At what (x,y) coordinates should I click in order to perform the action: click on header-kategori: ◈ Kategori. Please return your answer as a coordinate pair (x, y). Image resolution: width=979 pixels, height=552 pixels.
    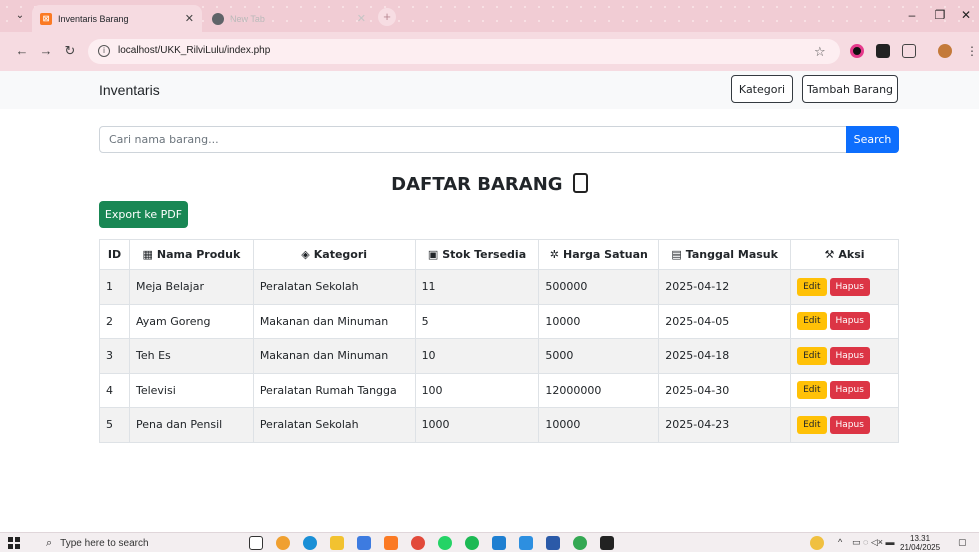
    Looking at the image, I should click on (334, 254).